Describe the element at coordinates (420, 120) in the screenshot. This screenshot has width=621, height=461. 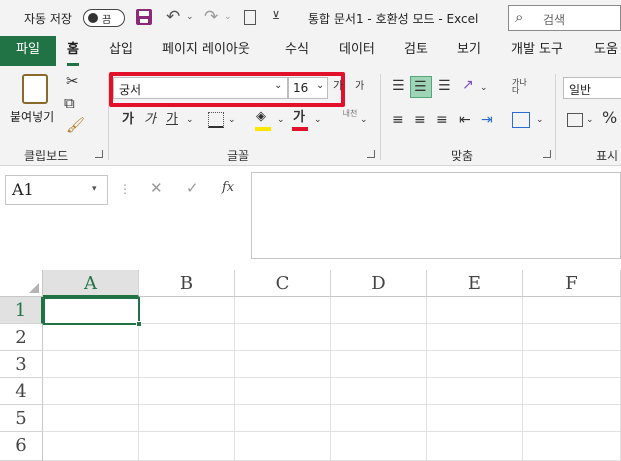
I see `align-center-icon: ≡` at that location.